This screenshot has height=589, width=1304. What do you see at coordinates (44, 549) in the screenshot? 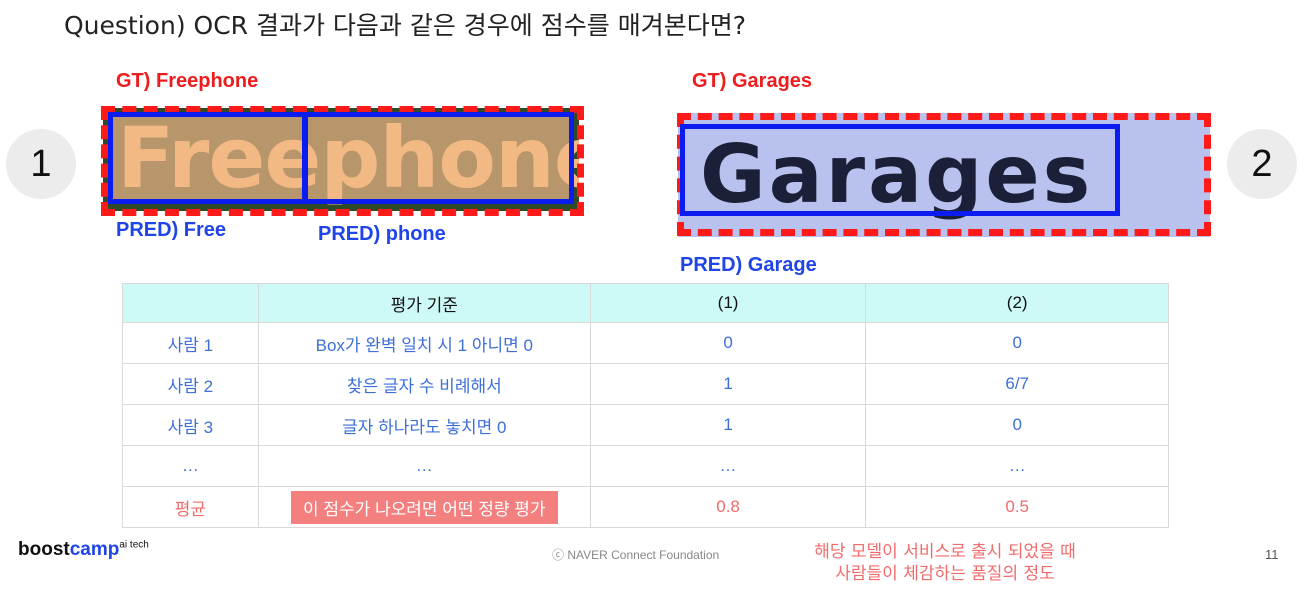
I see `logo-main: boost` at bounding box center [44, 549].